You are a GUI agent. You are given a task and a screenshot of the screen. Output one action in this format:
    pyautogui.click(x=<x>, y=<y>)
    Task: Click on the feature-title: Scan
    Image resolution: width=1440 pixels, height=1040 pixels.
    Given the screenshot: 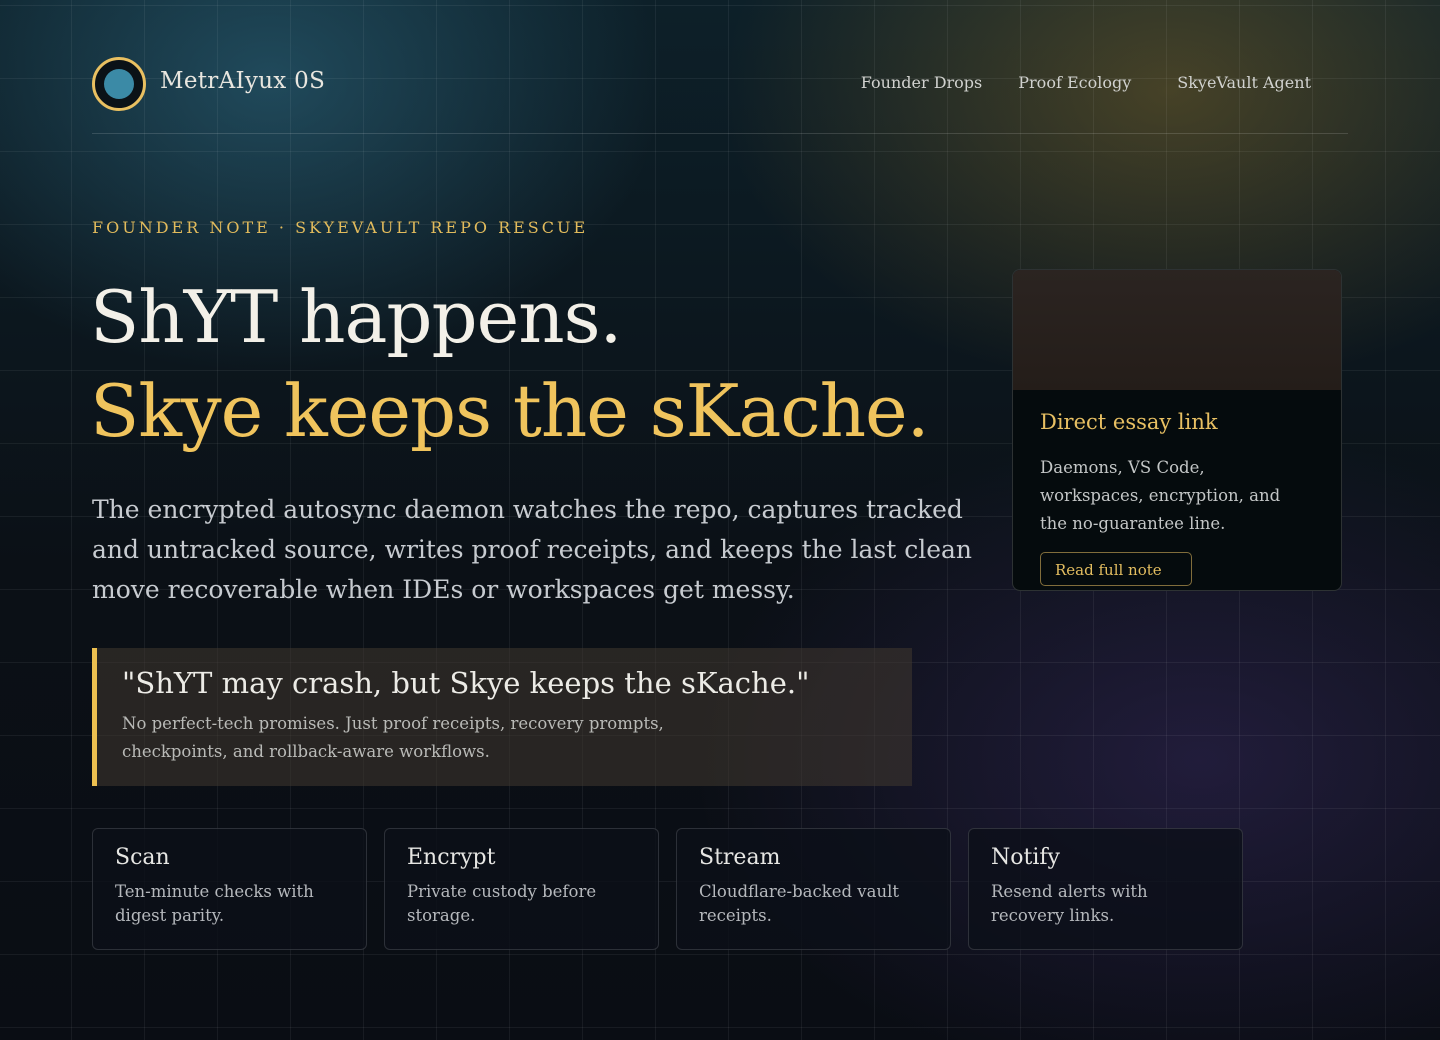 What is the action you would take?
    pyautogui.click(x=142, y=857)
    